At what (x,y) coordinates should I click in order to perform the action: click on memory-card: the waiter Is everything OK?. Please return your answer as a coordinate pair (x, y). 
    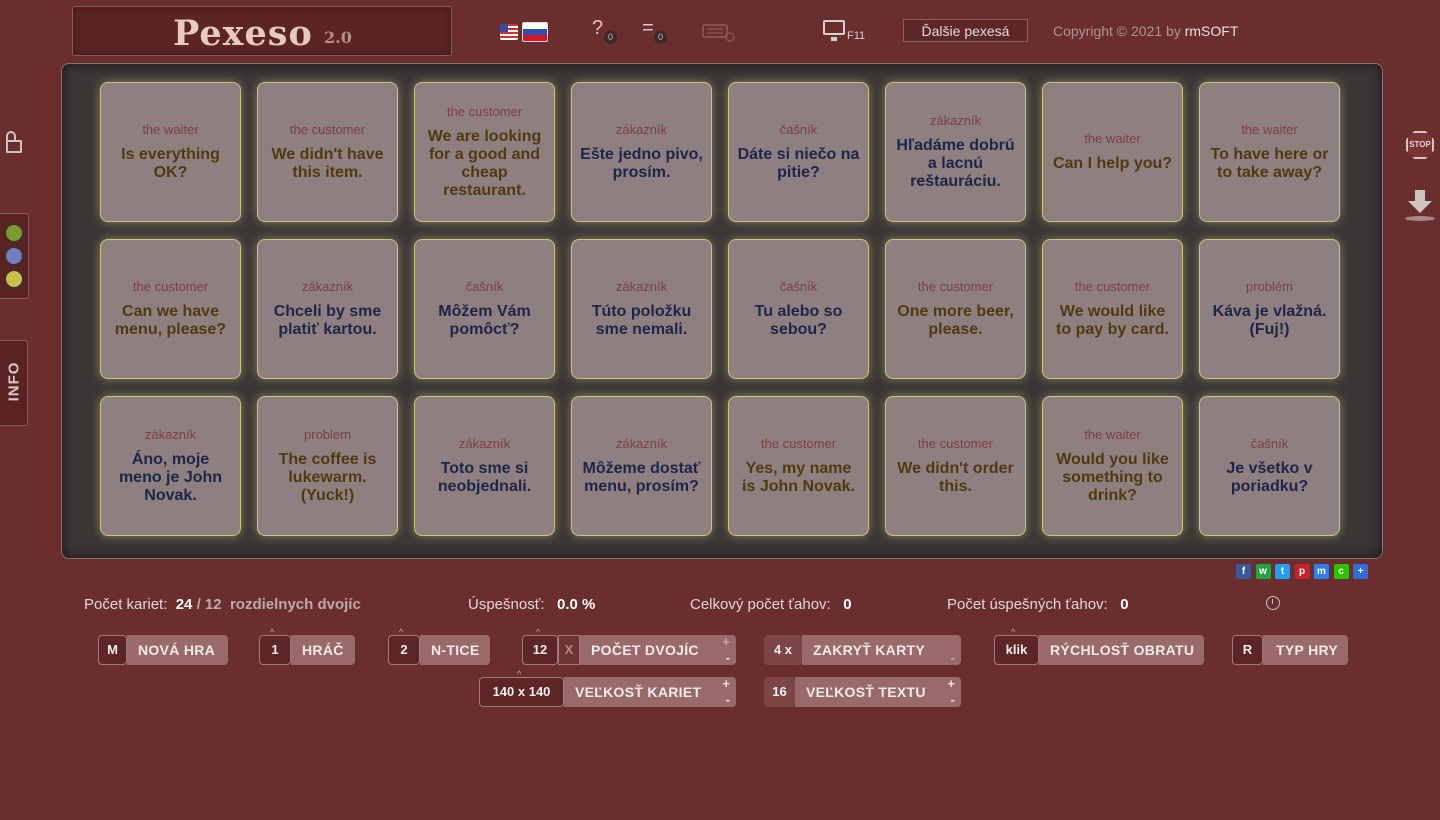
    Looking at the image, I should click on (170, 152).